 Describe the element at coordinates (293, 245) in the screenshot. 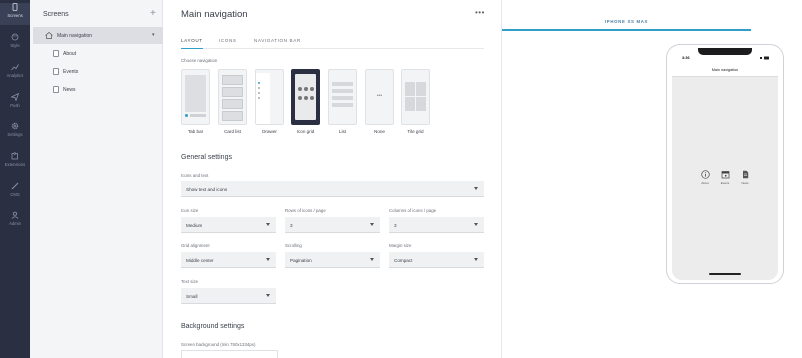

I see `scrolling-label: Scrolling` at that location.